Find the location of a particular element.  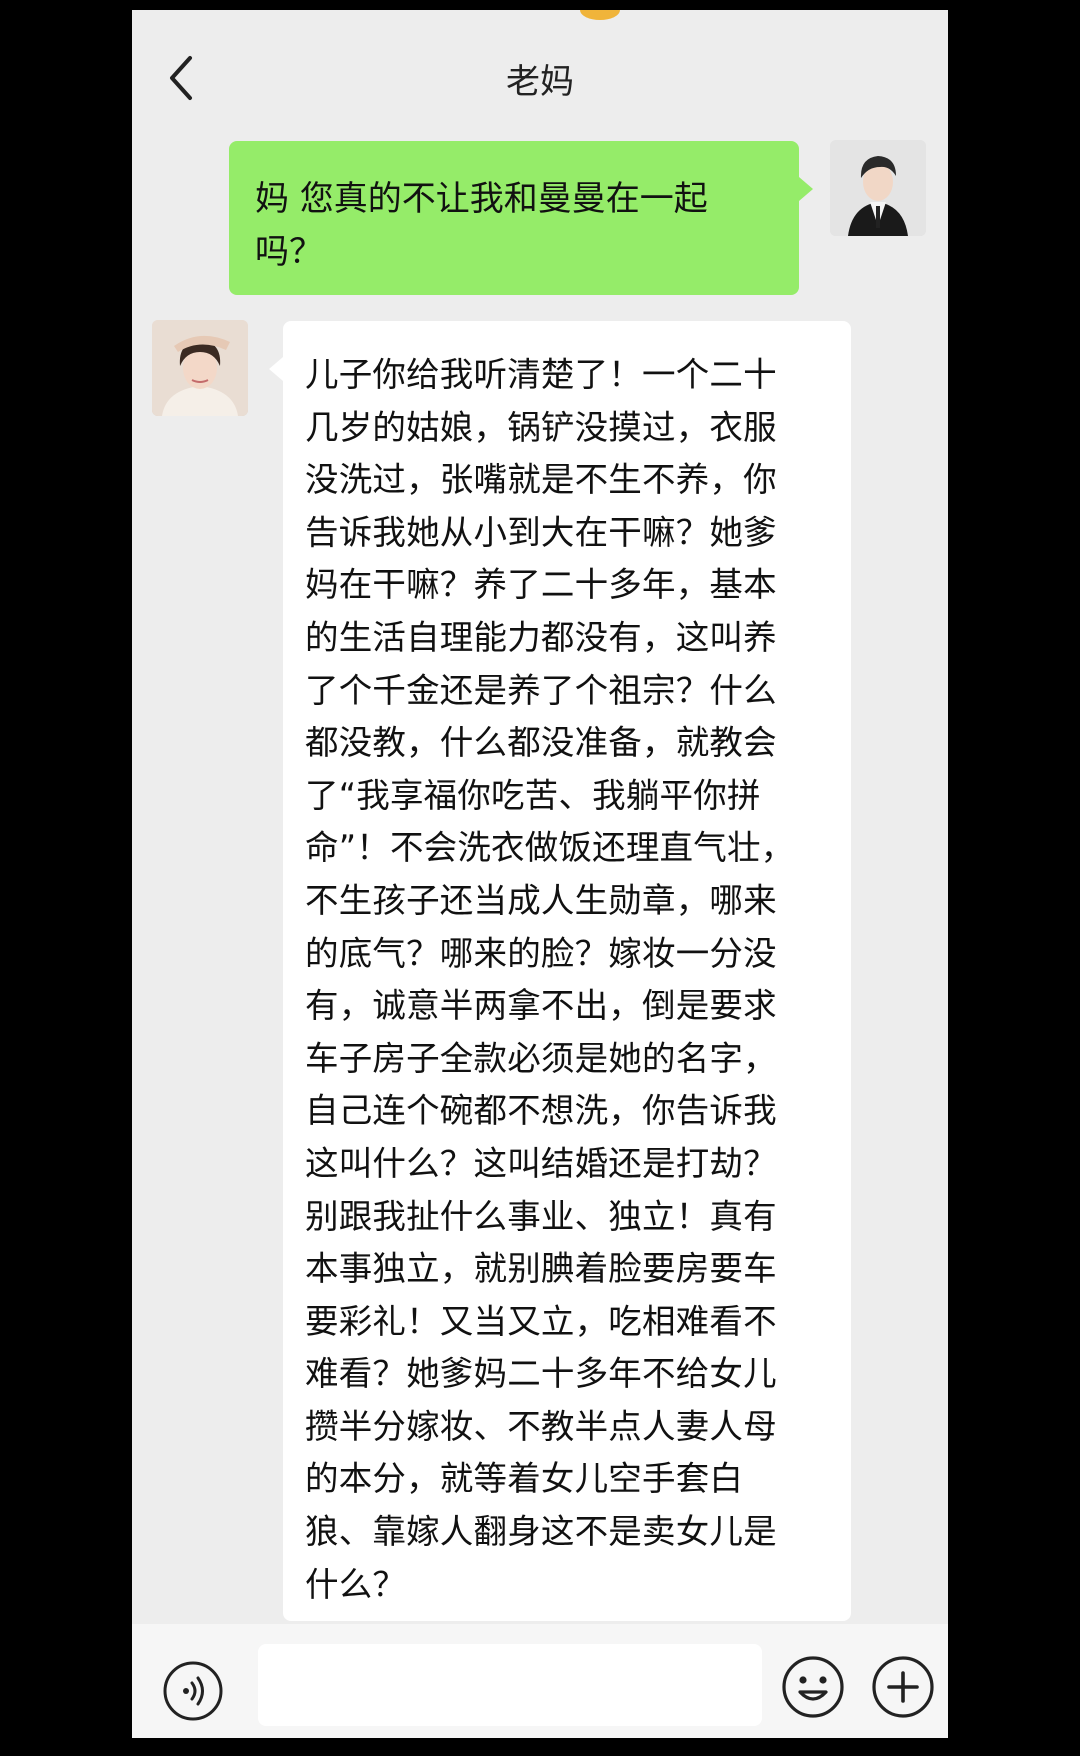

message-line: 了个千金还是养了个祖宗？什么 is located at coordinates (541, 690).